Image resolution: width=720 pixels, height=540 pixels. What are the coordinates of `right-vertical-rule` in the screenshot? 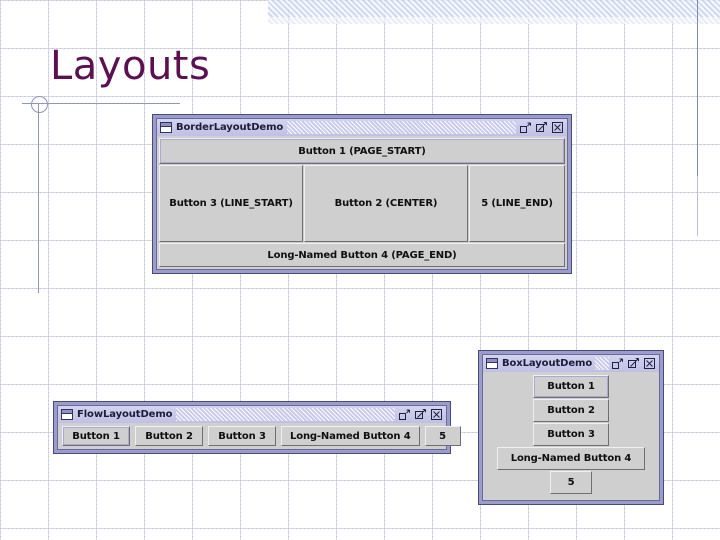 It's located at (697, 88).